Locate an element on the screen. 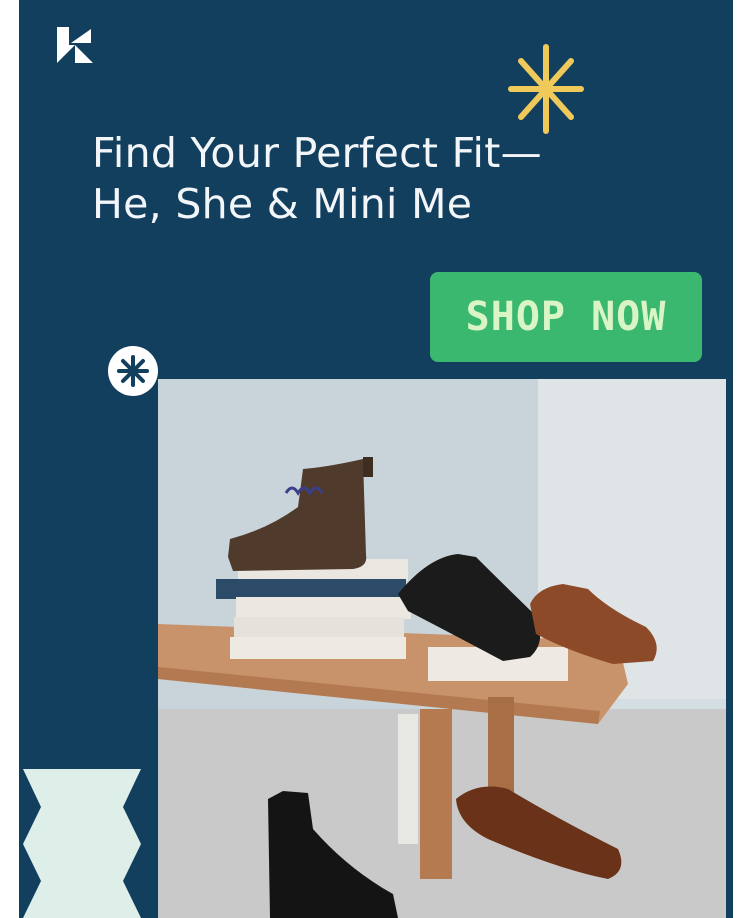 Image resolution: width=750 pixels, height=918 pixels. brand-logo-icon is located at coordinates (75, 45).